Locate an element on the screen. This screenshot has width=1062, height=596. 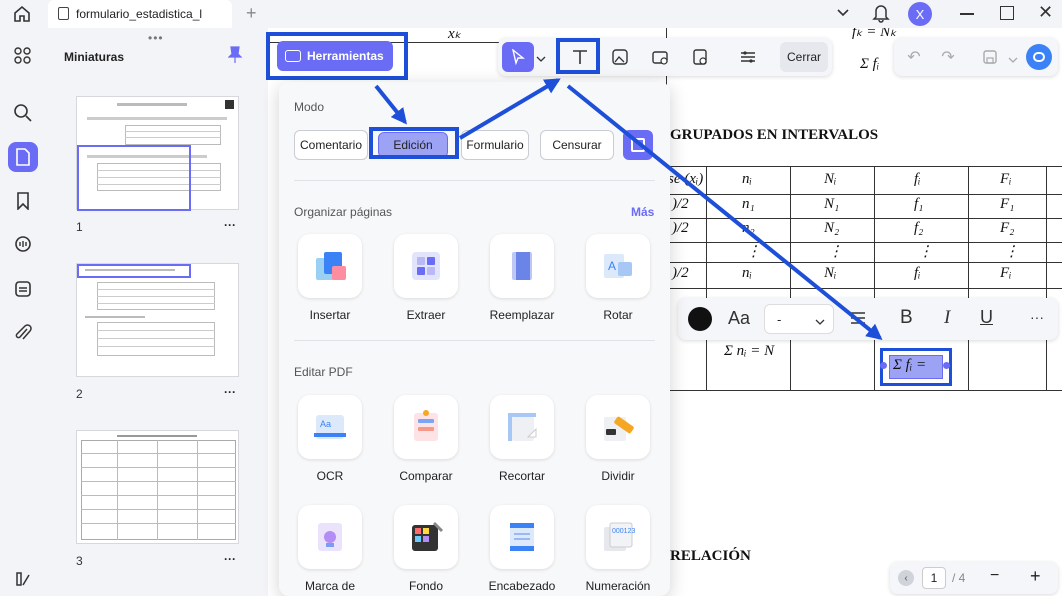
apps-icon is located at coordinates (23, 56).